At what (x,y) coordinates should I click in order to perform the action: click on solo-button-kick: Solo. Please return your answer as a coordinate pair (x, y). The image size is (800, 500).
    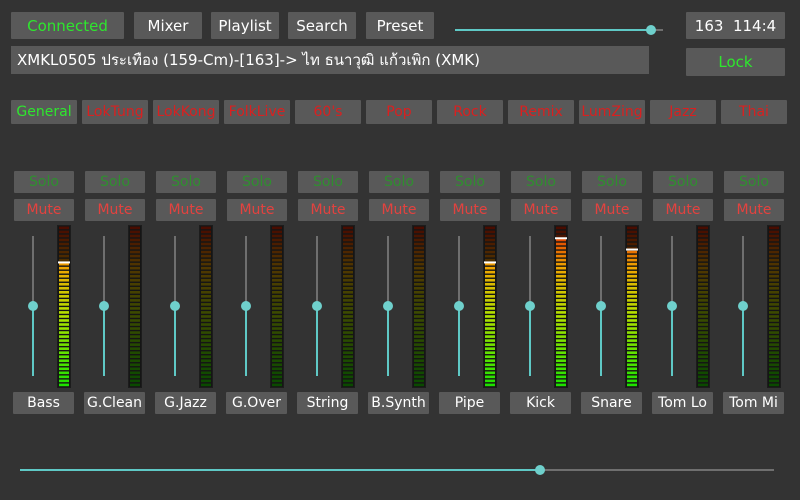
    Looking at the image, I should click on (541, 182).